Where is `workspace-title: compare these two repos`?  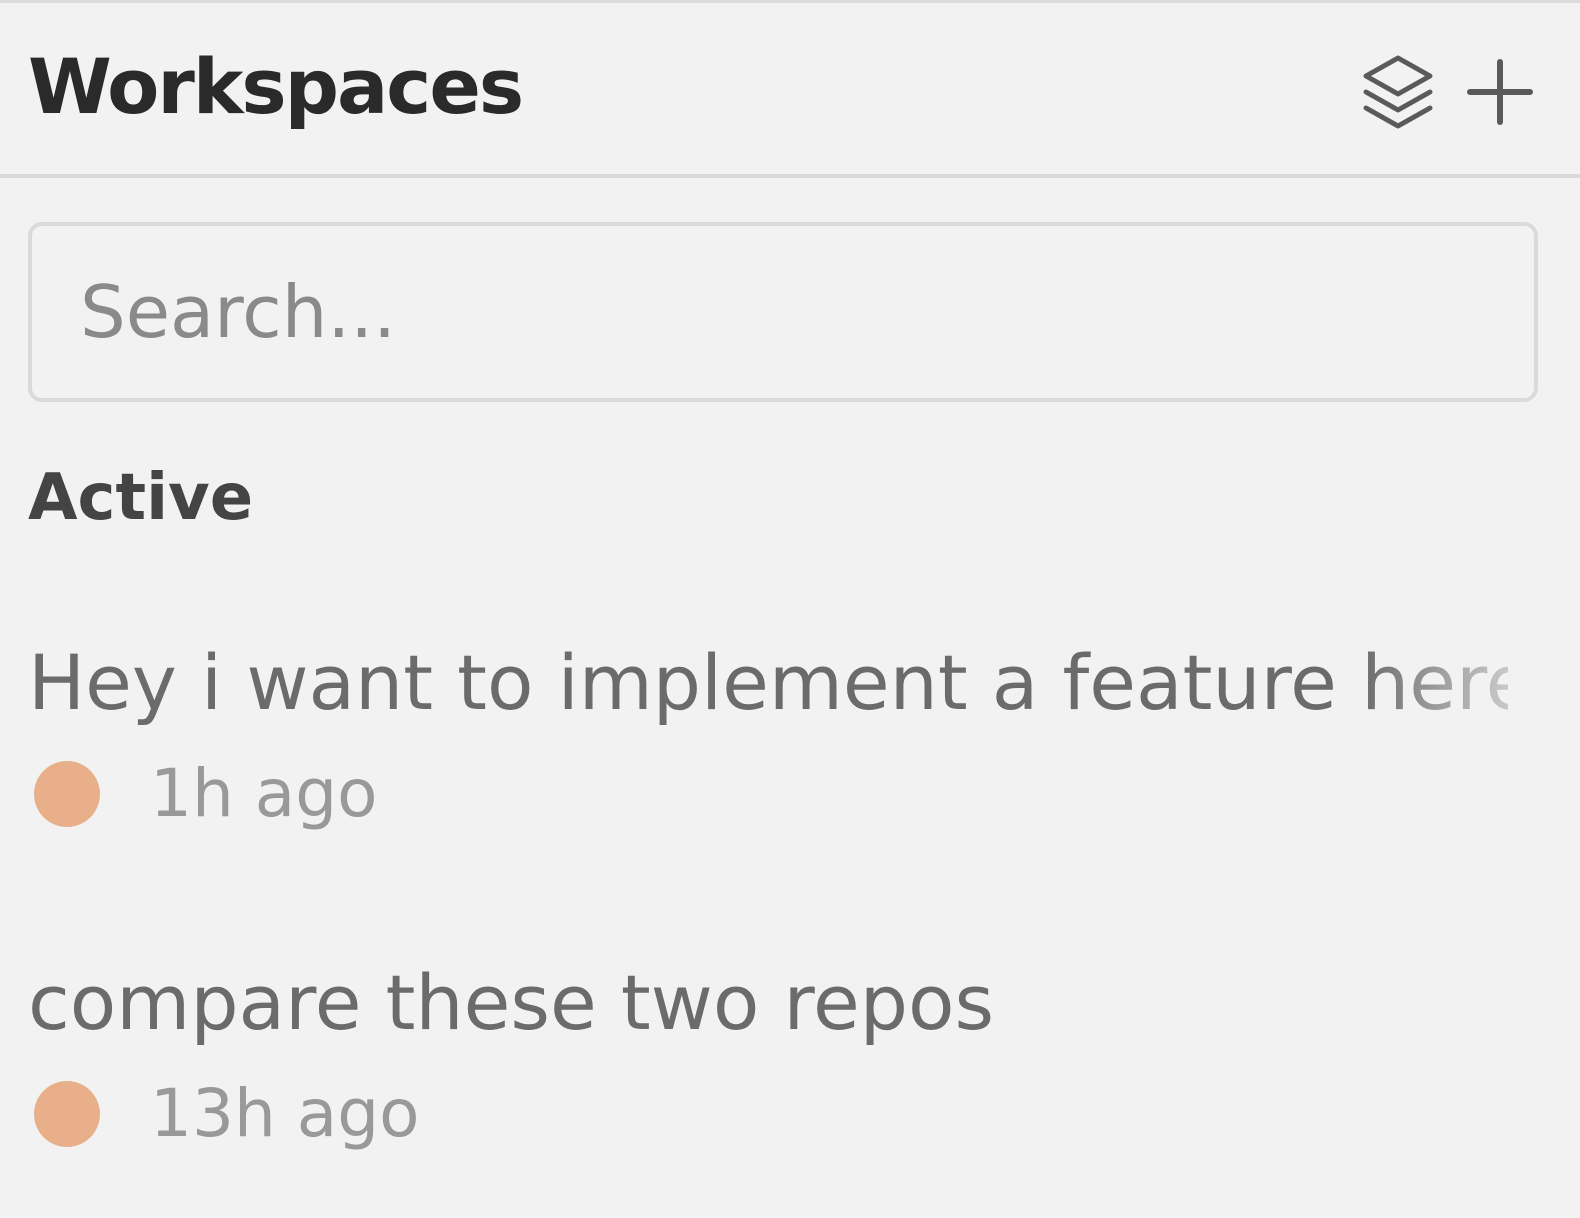
workspace-title: compare these two repos is located at coordinates (511, 1002).